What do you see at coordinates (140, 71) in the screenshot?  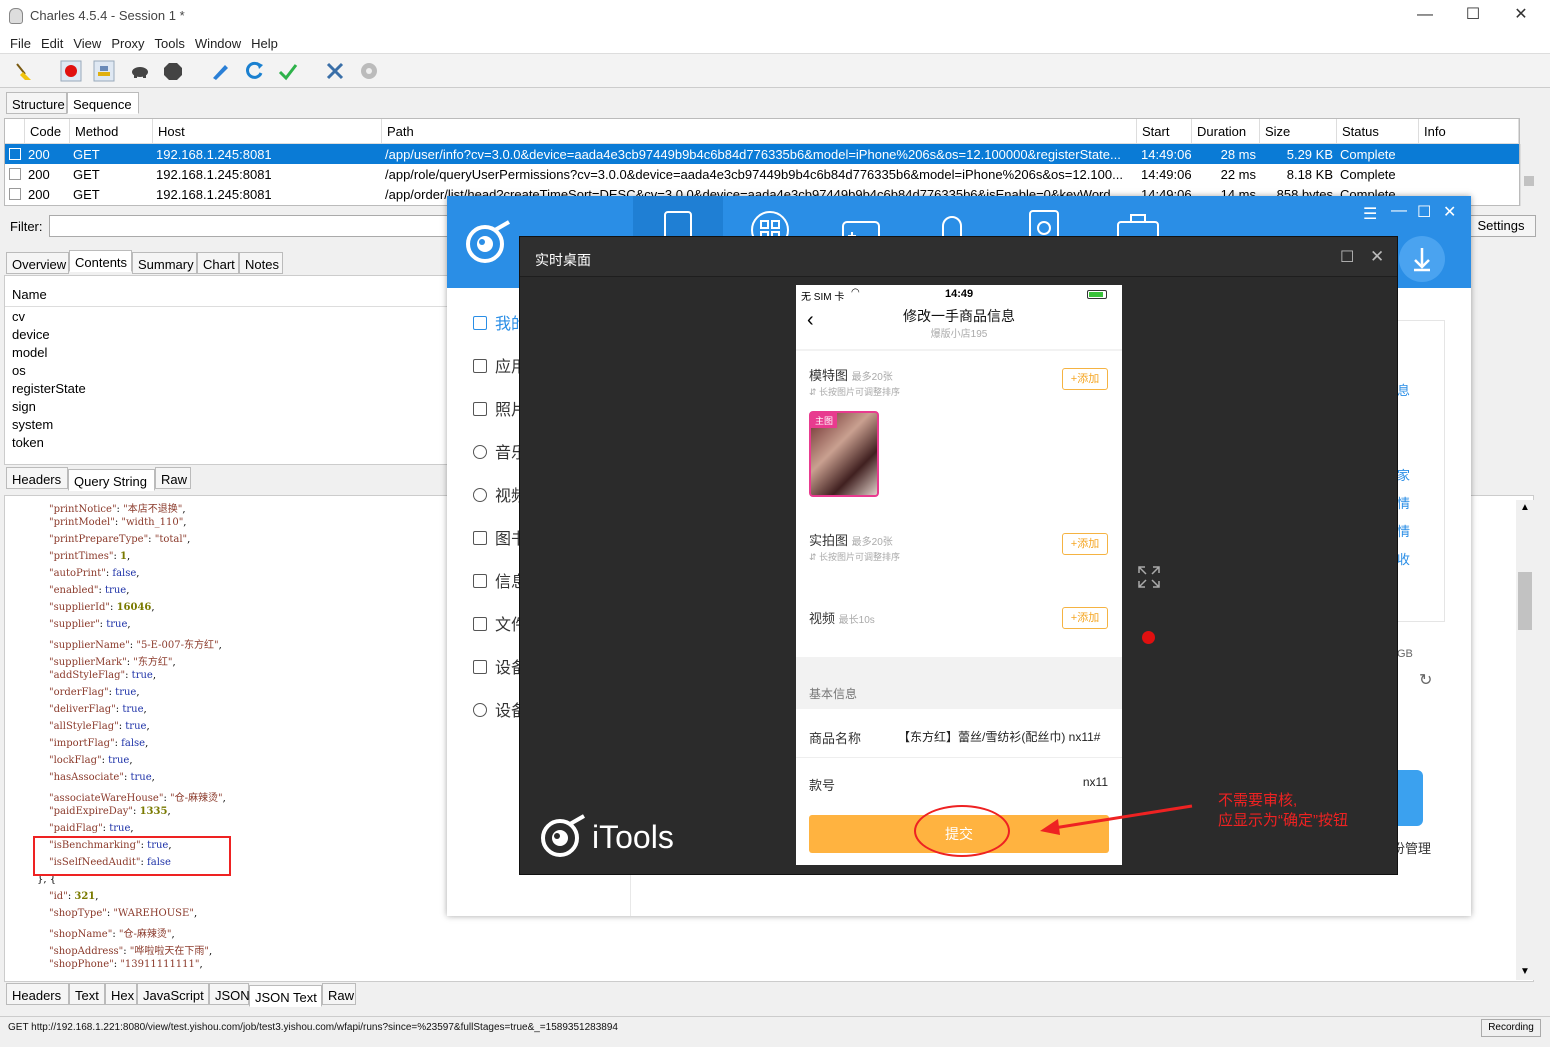 I see `turtle-icon` at bounding box center [140, 71].